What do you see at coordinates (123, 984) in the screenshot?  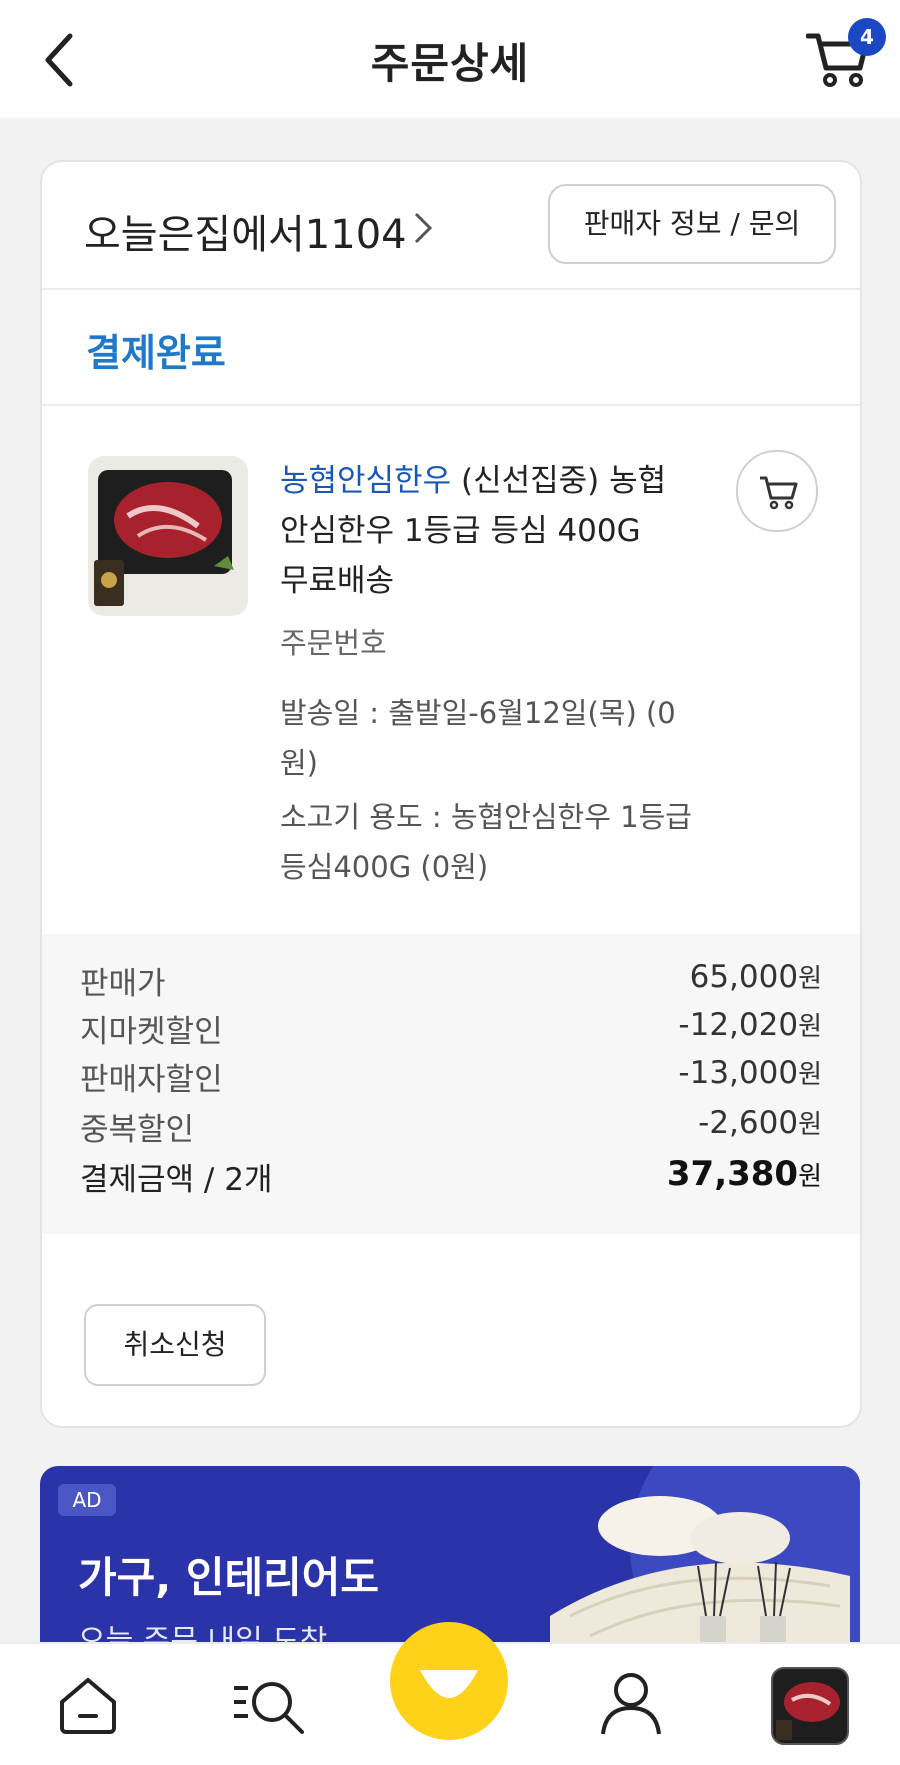 I see `price-label: 판매가` at bounding box center [123, 984].